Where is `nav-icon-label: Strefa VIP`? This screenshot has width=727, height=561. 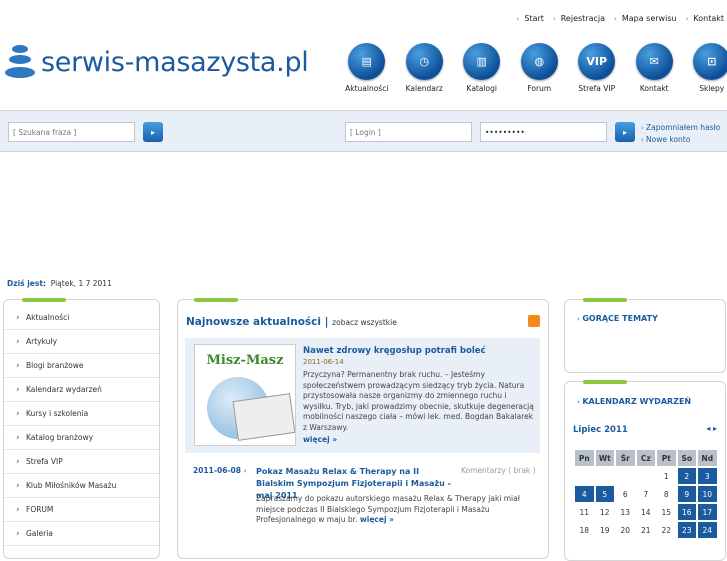
nav-icon-label: Strefa VIP is located at coordinates (597, 88).